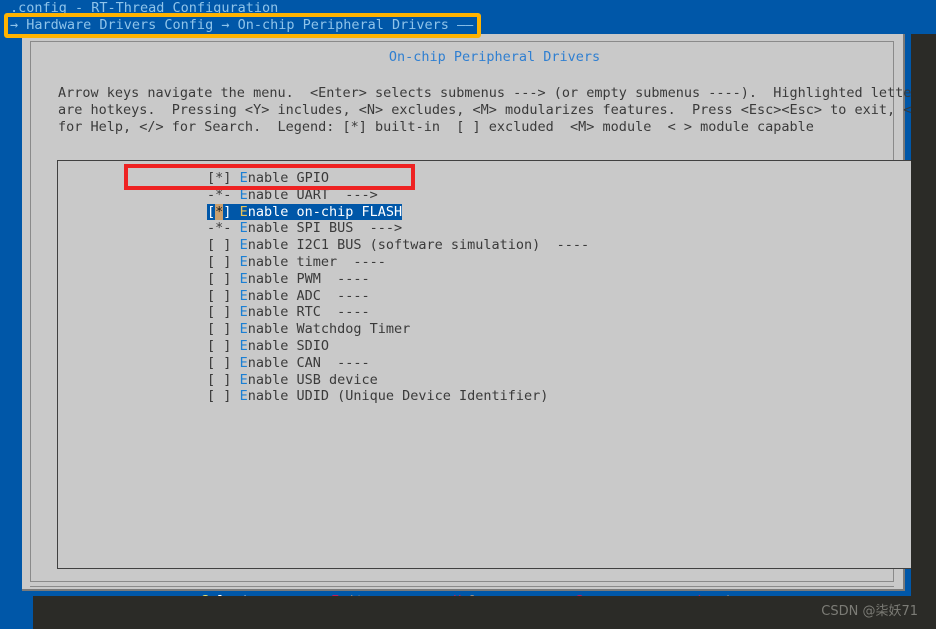  I want to click on right-chrome-bar, so click(923, 315).